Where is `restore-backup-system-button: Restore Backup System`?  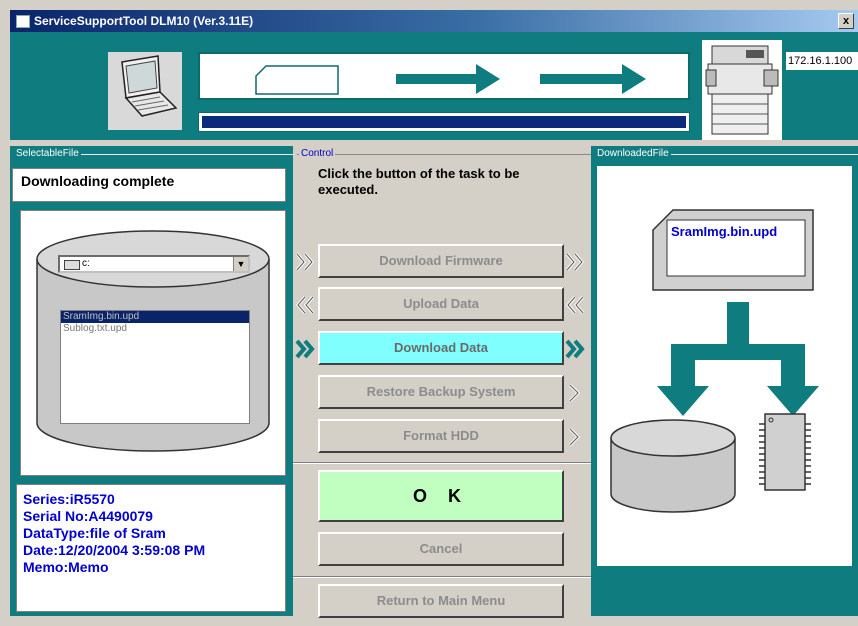 restore-backup-system-button: Restore Backup System is located at coordinates (441, 392).